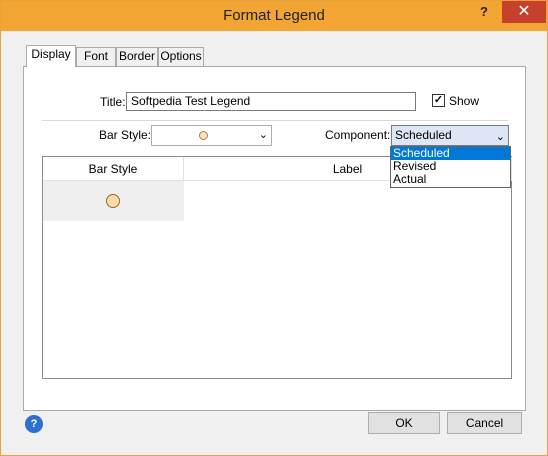 The height and width of the screenshot is (456, 548). Describe the element at coordinates (51, 56) in the screenshot. I see `tab-display: Display` at that location.